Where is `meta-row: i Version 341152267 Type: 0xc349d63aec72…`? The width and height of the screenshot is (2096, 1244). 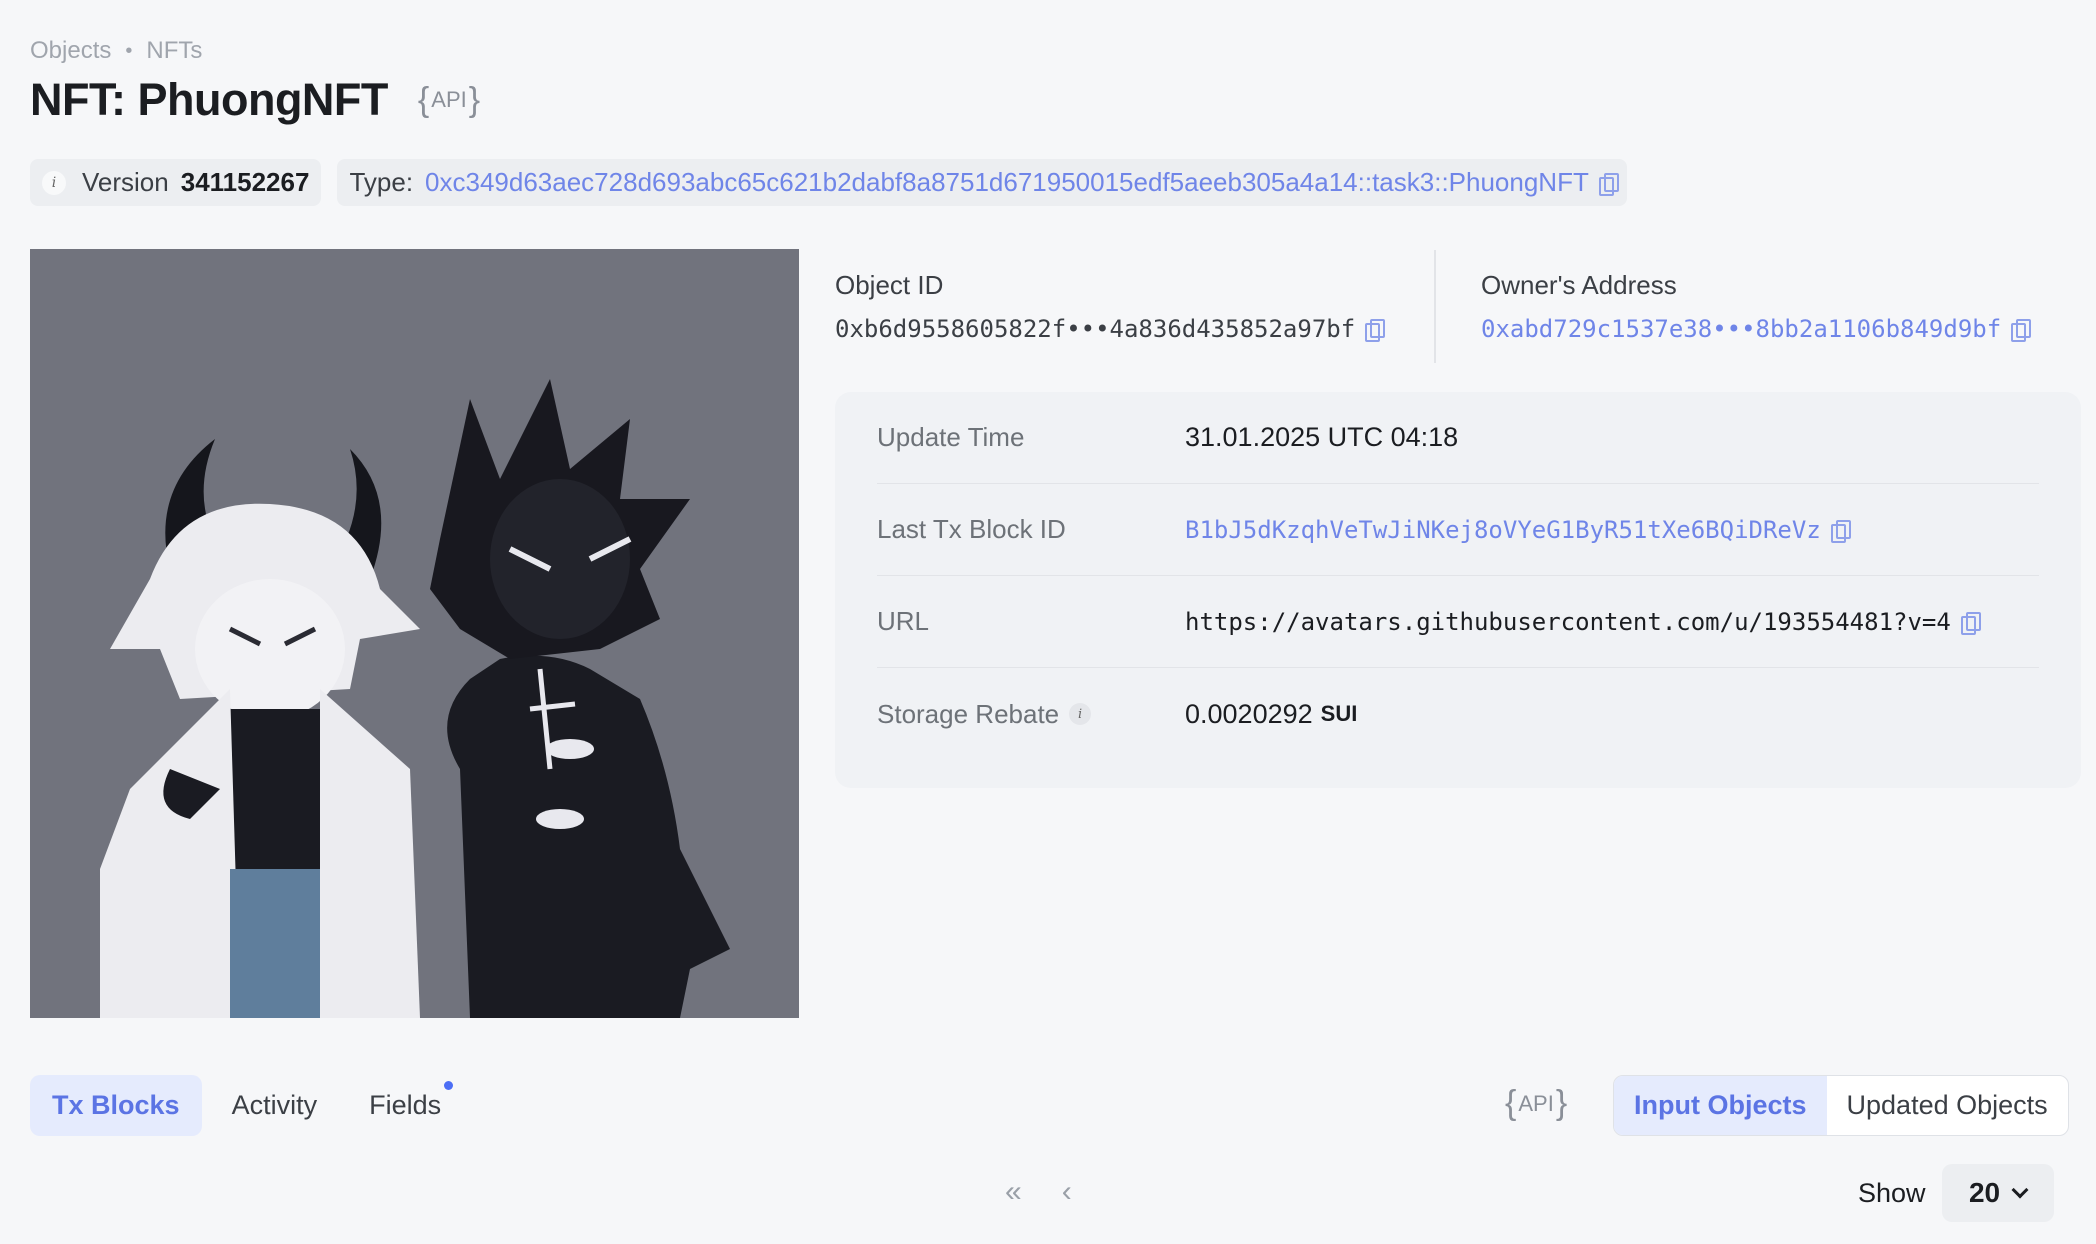
meta-row: i Version 341152267 Type: 0xc349d63aec72… is located at coordinates (828, 182).